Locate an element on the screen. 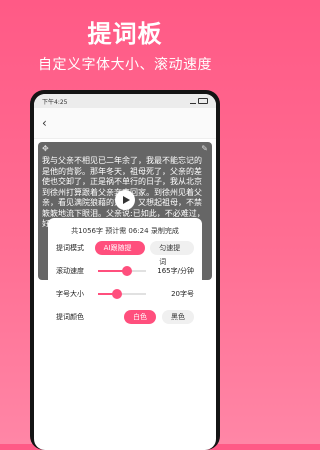  status-time: 下午4:25 is located at coordinates (55, 102).